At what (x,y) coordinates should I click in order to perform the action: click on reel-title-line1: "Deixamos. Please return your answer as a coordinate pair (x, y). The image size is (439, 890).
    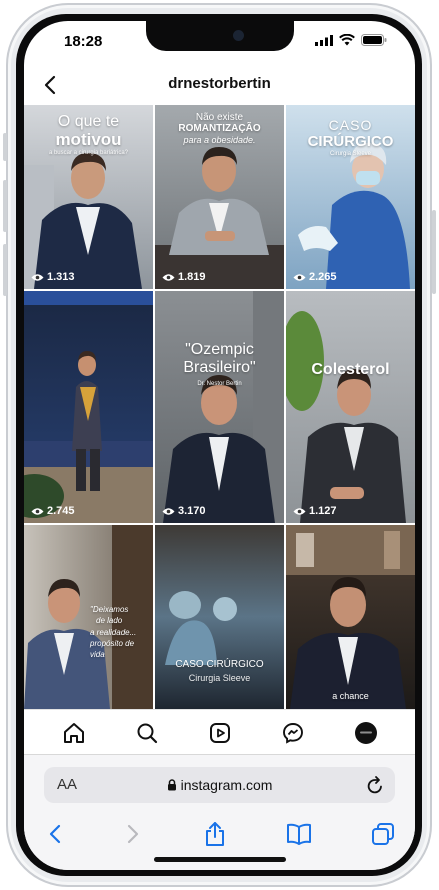
    Looking at the image, I should click on (109, 609).